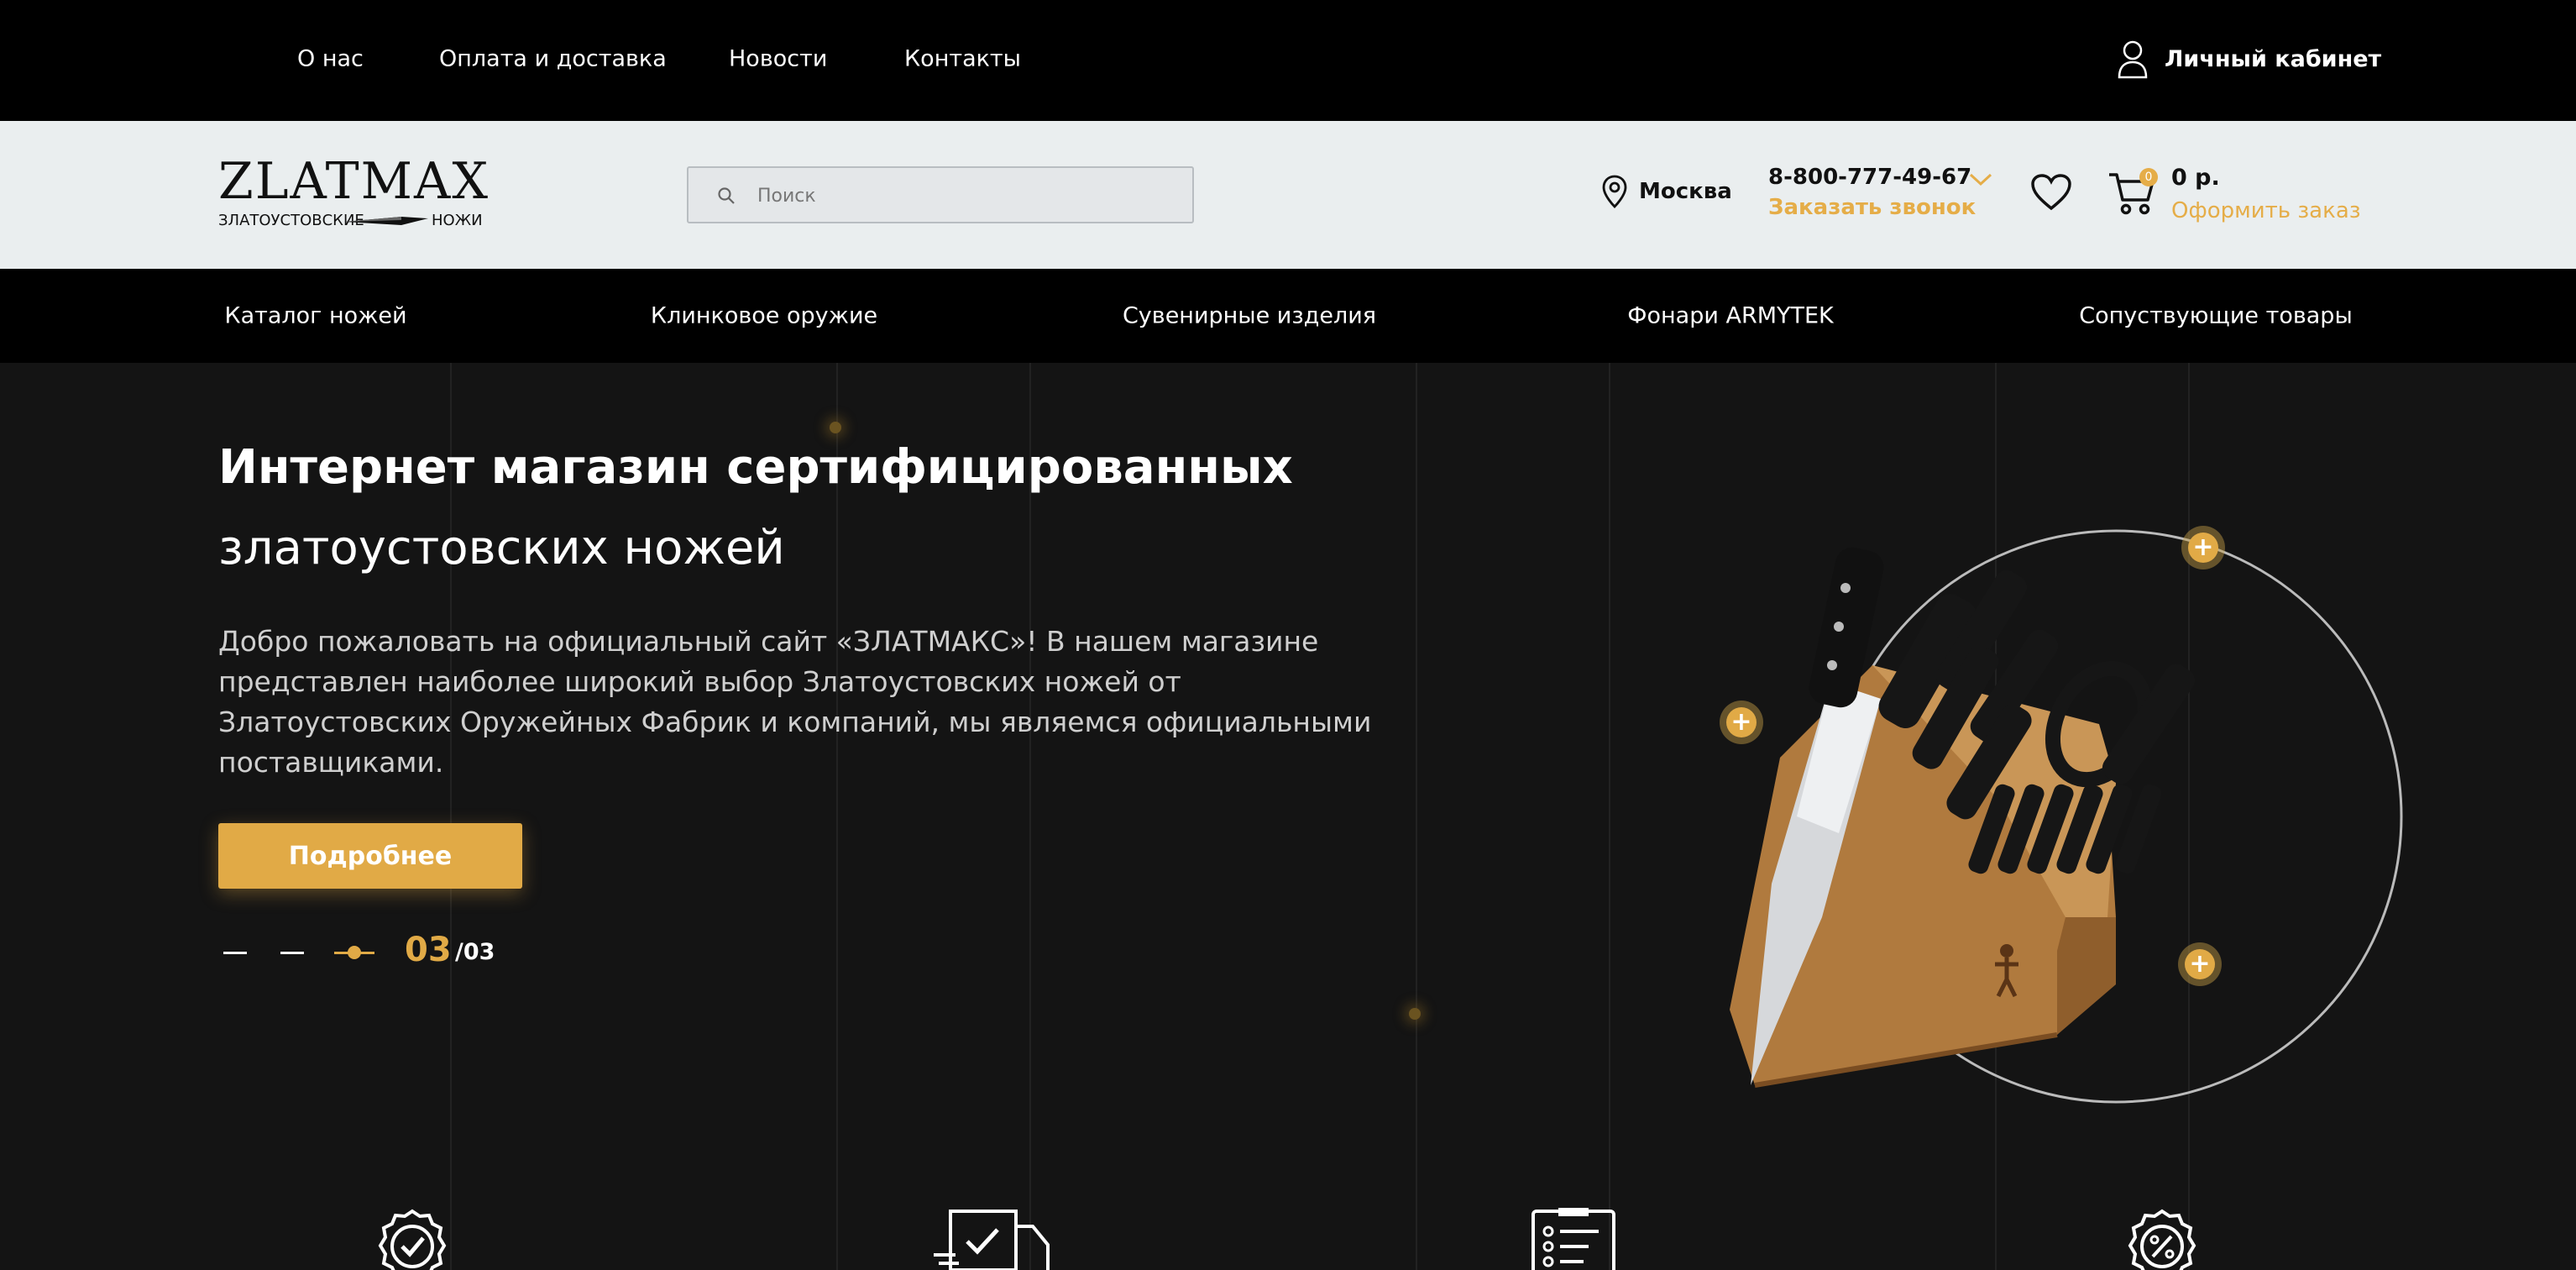  I want to click on more-button: Подробнее, so click(370, 856).